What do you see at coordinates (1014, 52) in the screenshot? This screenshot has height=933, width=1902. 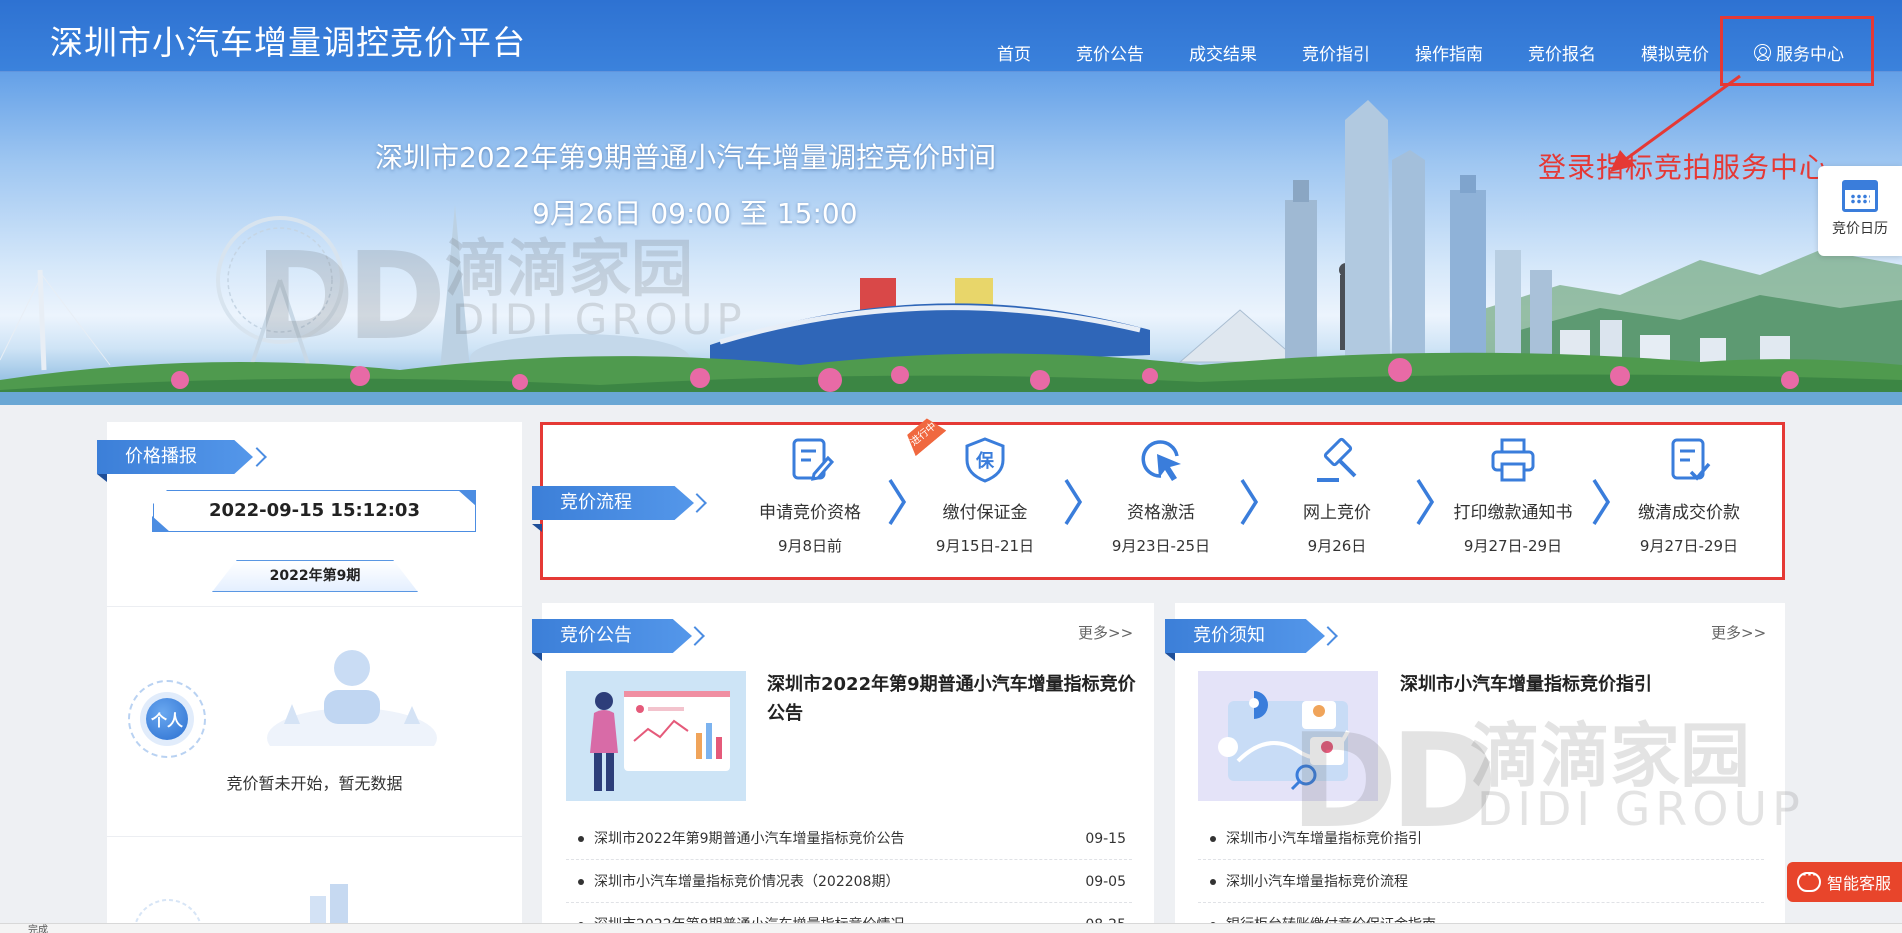 I see `nav-home: 首页` at bounding box center [1014, 52].